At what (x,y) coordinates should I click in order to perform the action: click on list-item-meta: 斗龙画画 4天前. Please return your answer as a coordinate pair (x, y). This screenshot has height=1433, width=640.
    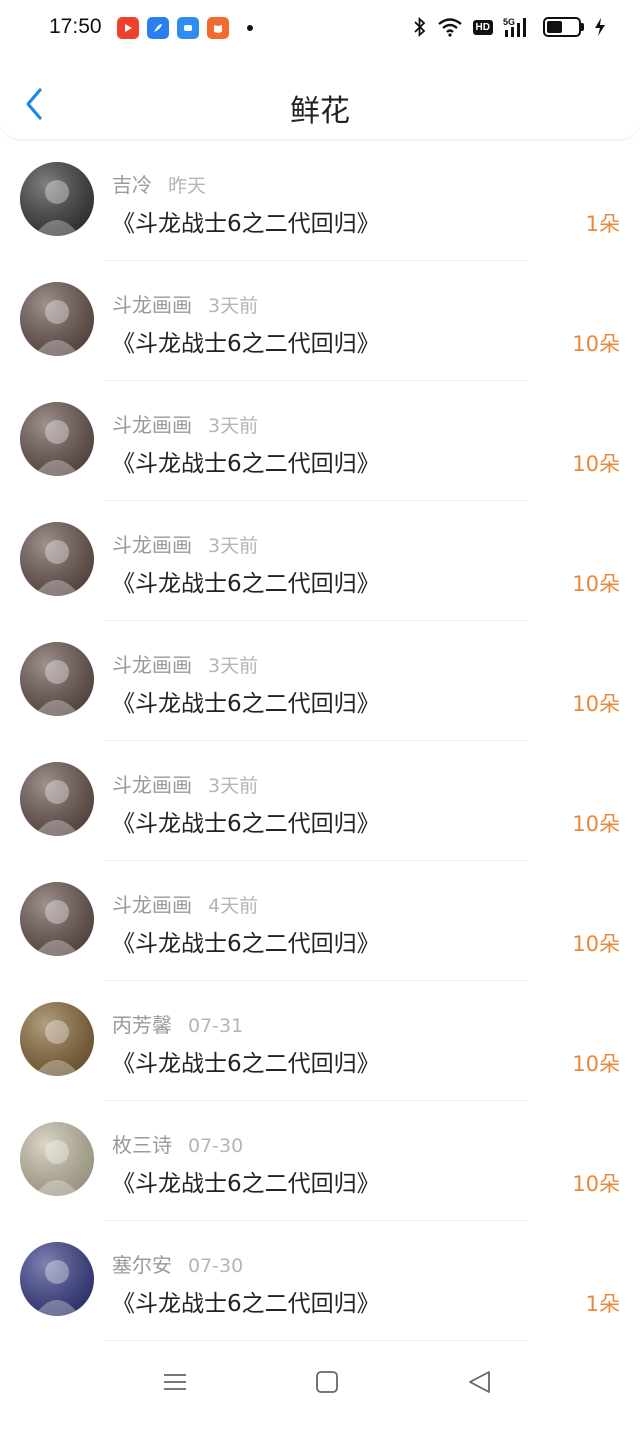
    Looking at the image, I should click on (185, 903).